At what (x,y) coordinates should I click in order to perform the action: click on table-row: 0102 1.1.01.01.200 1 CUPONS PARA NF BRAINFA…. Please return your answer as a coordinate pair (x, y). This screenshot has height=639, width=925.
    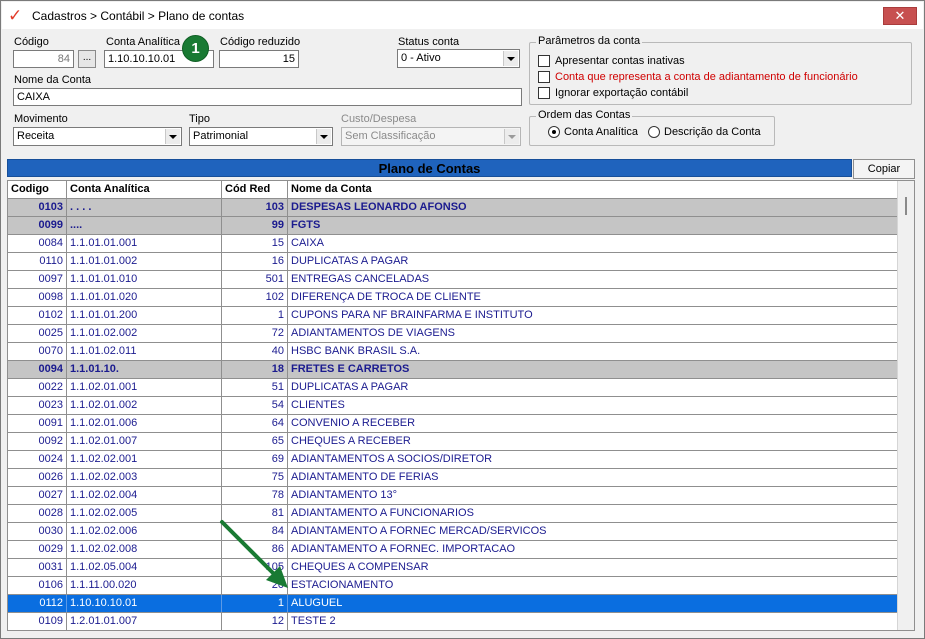
    Looking at the image, I should click on (453, 316).